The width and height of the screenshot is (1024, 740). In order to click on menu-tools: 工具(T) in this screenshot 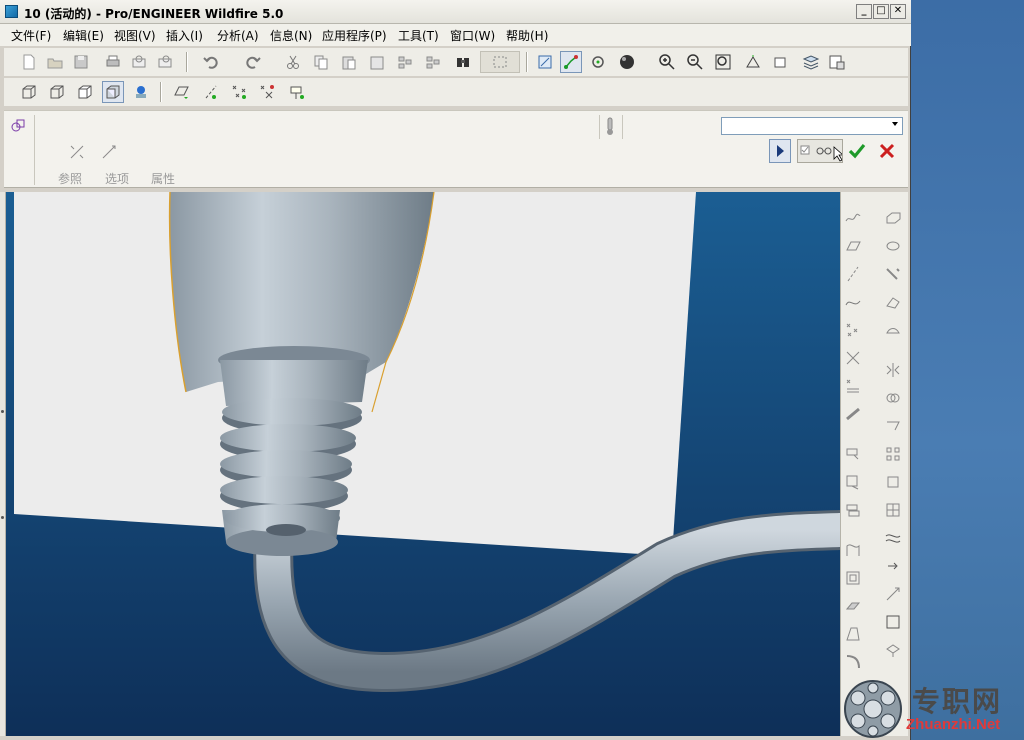, I will do `click(418, 35)`.